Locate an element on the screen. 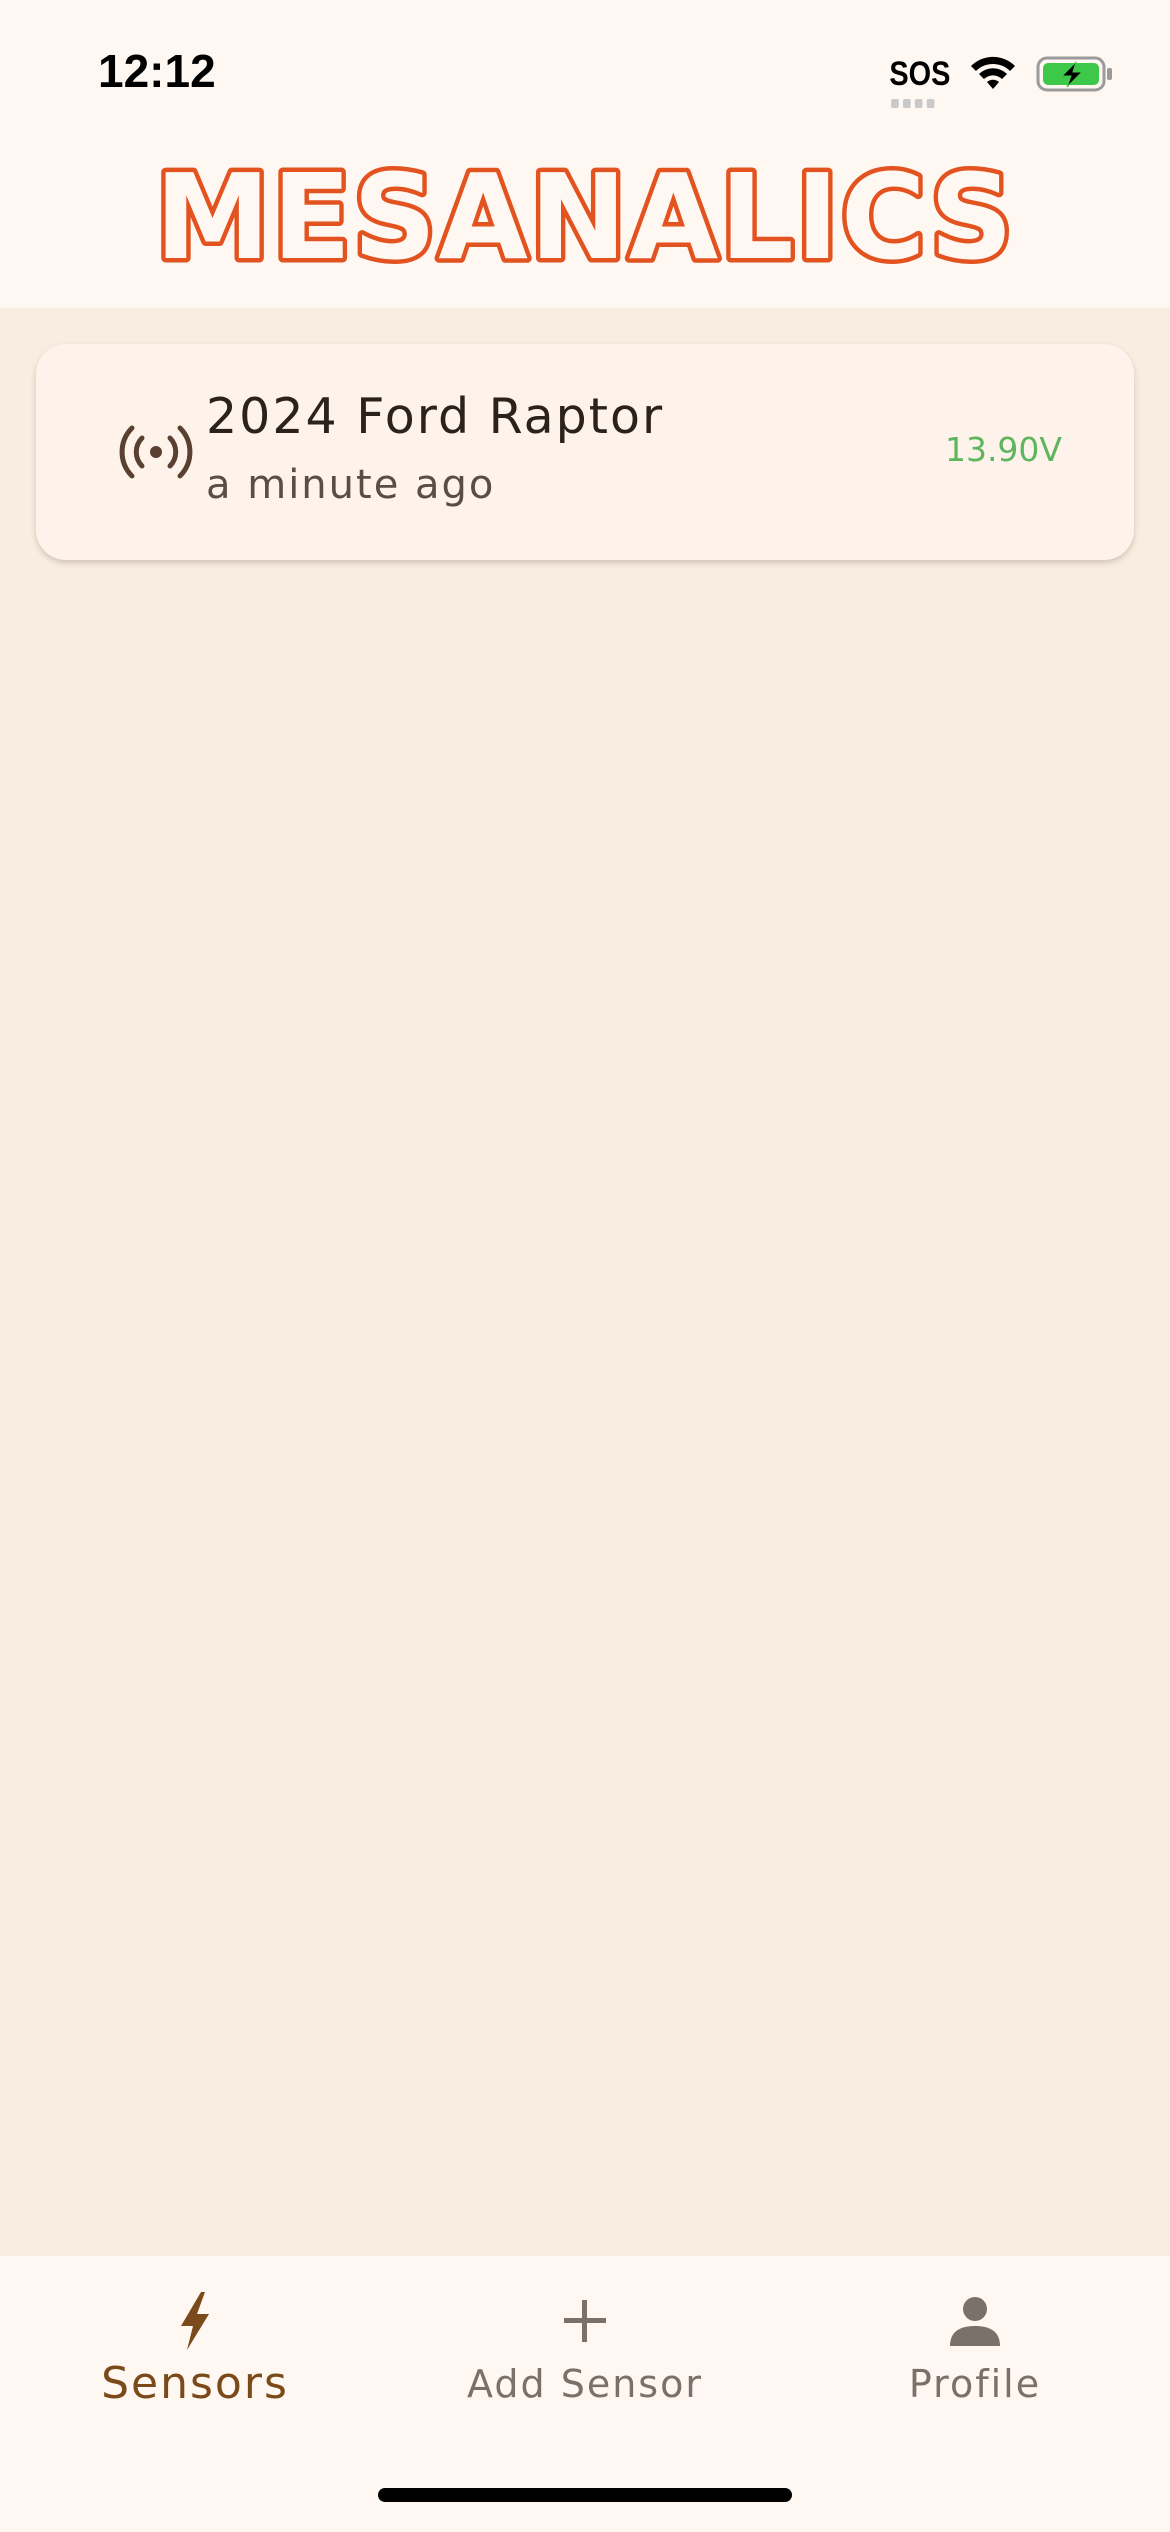 This screenshot has height=2532, width=1170. app-logo: MESANALICS is located at coordinates (585, 215).